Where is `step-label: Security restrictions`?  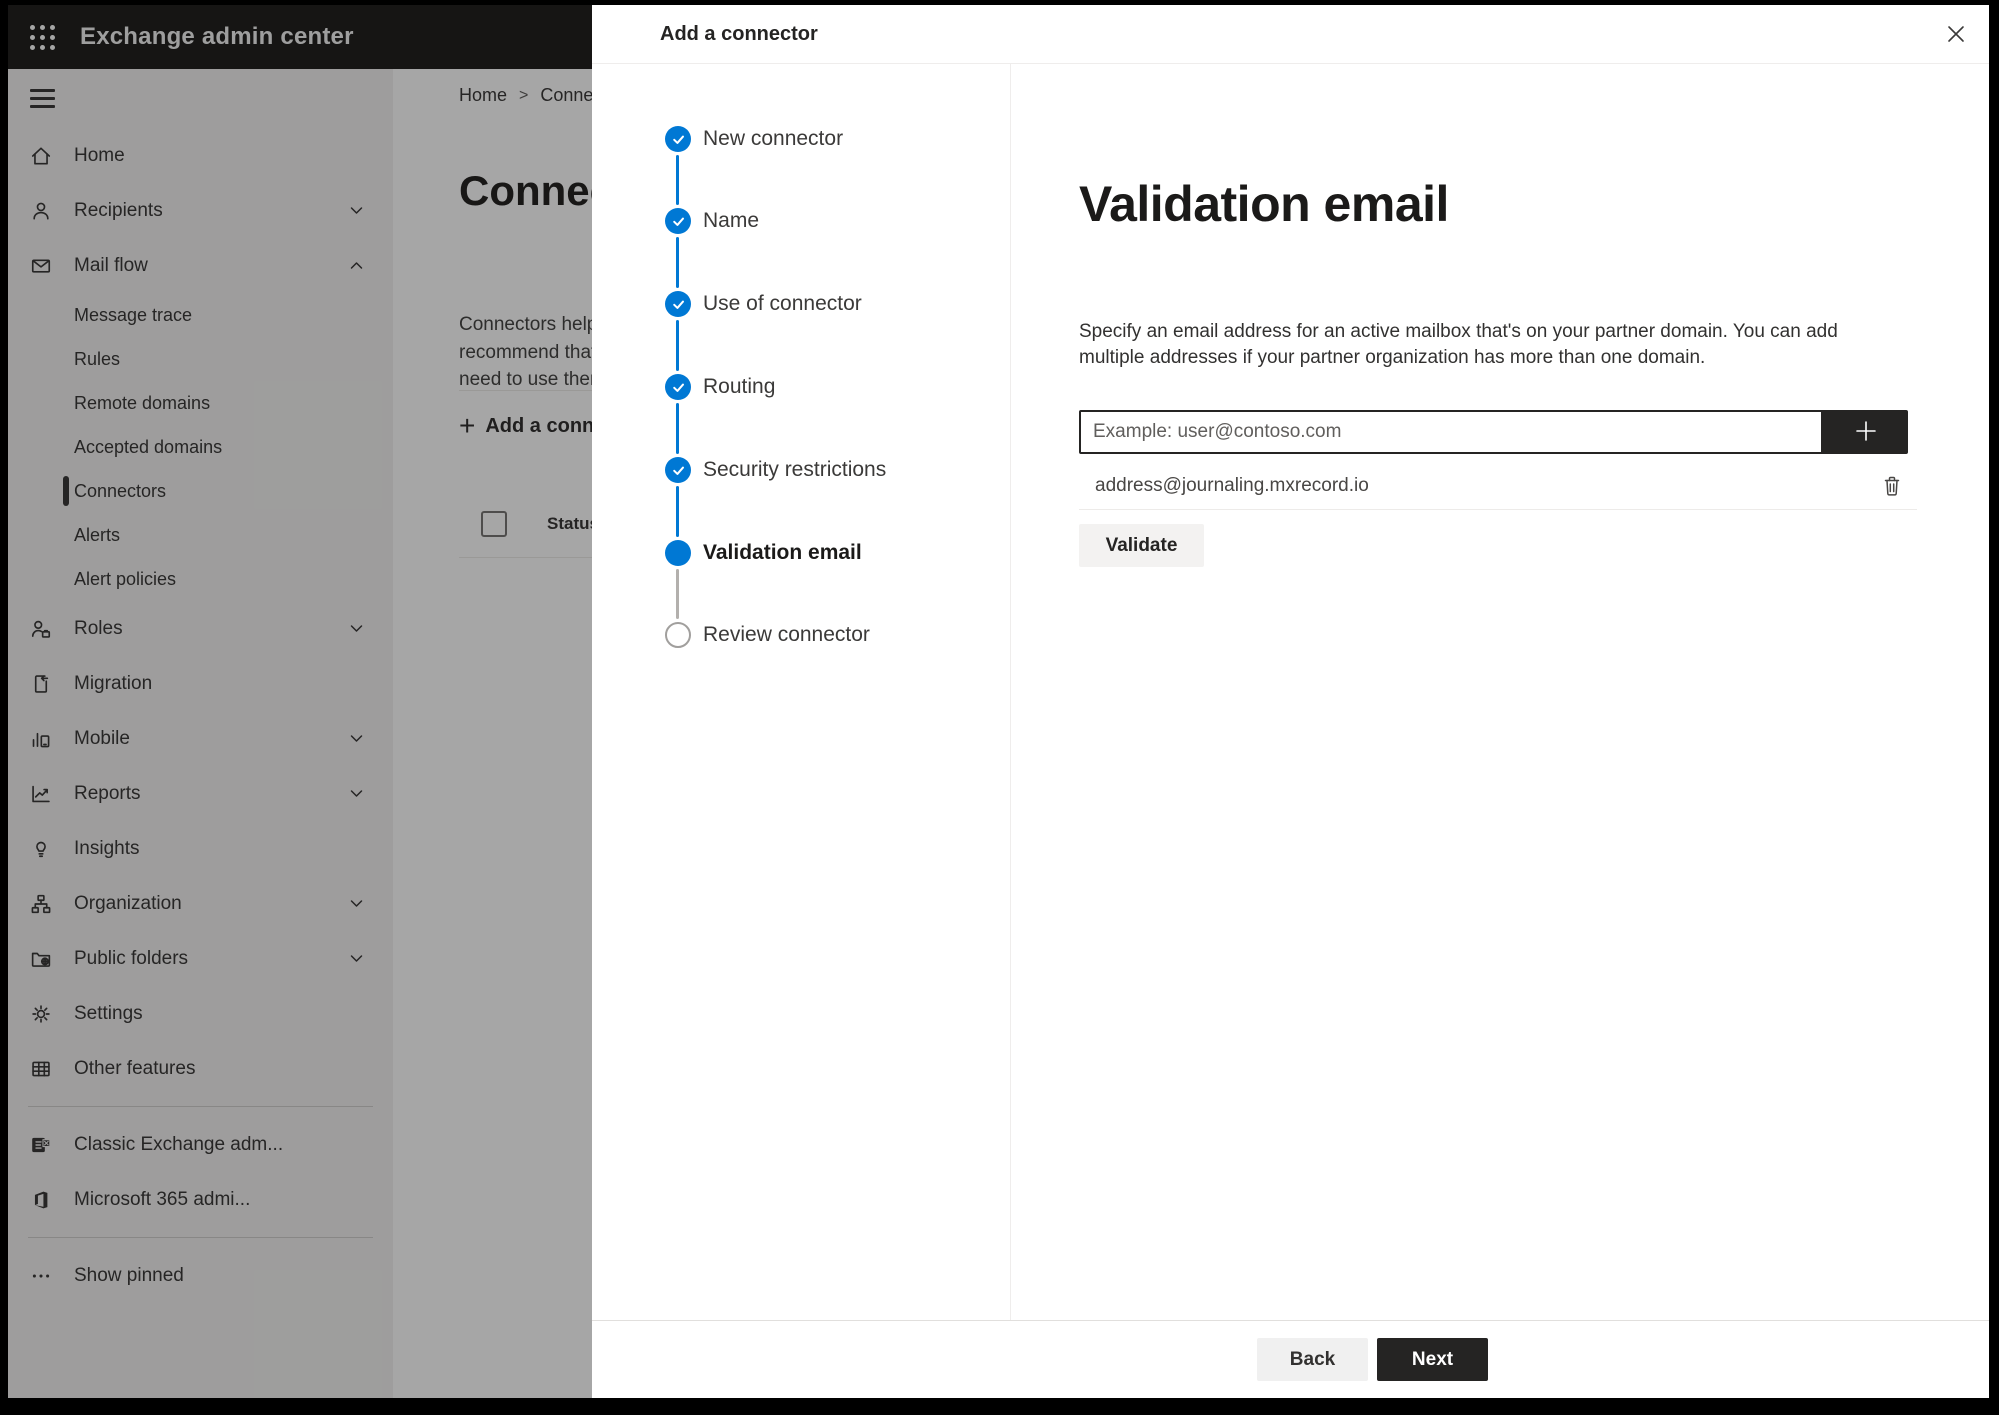 step-label: Security restrictions is located at coordinates (795, 469).